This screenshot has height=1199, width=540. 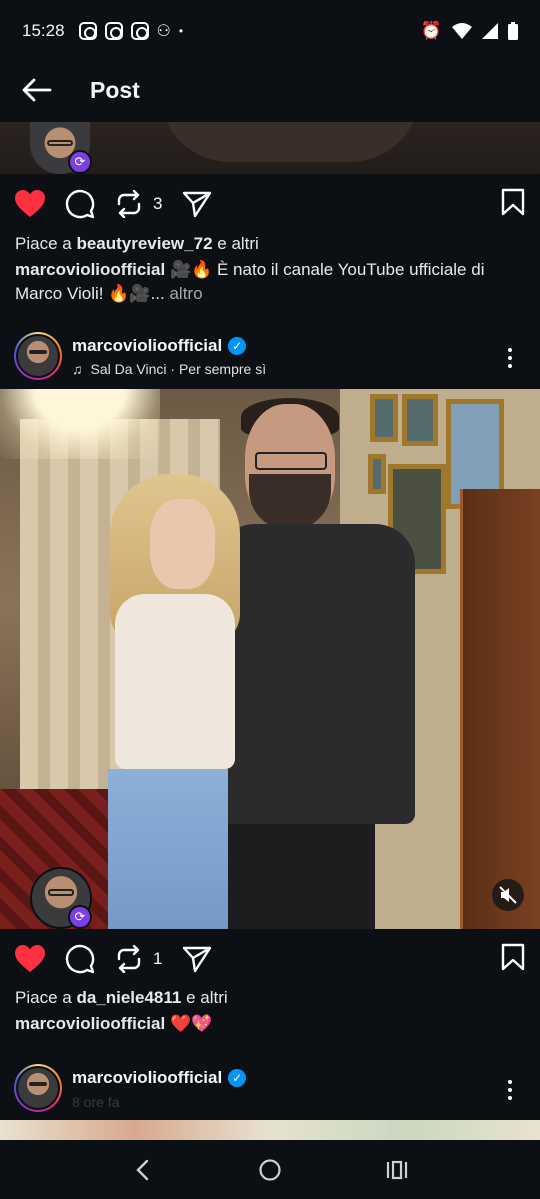 I want to click on post-3-image-cropped, so click(x=270, y=1130).